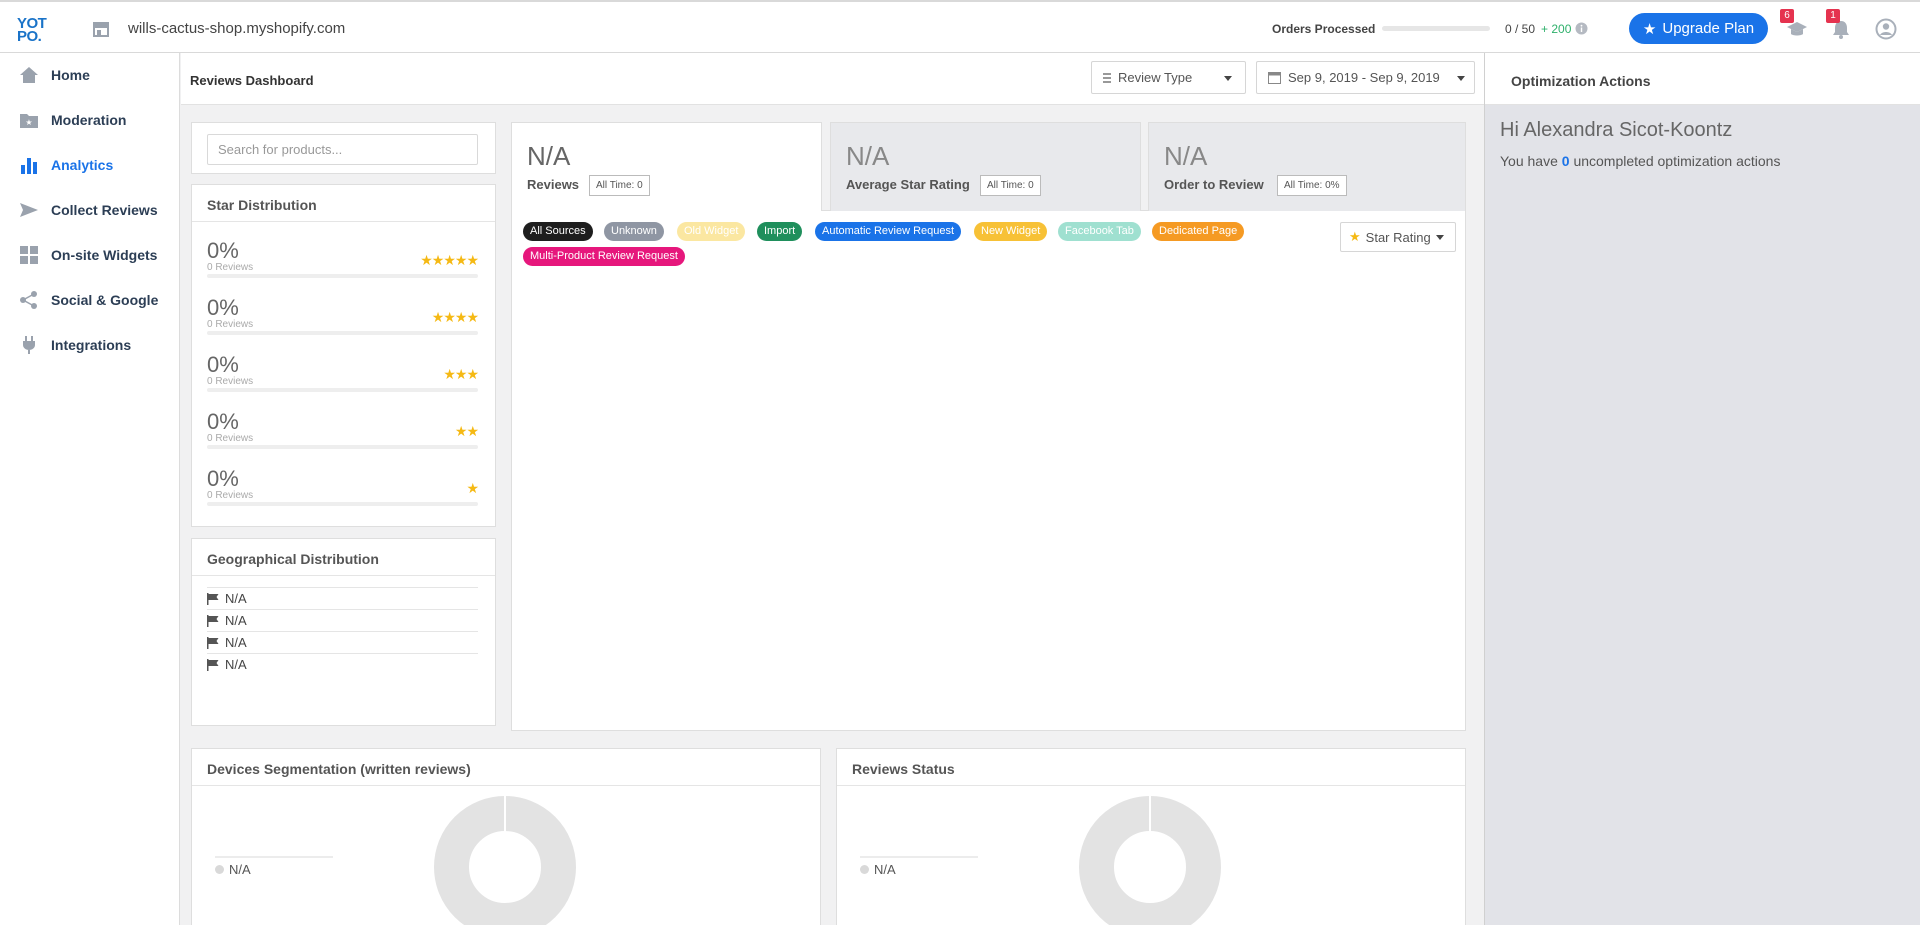  Describe the element at coordinates (29, 166) in the screenshot. I see `bar-chart-icon` at that location.